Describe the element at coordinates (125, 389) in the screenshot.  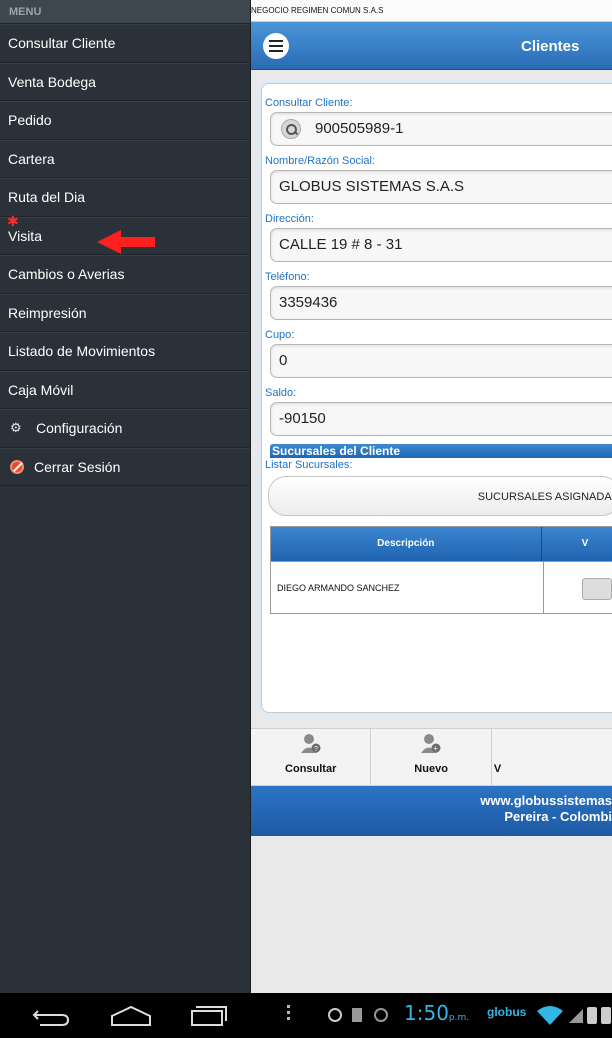
I see `sidebar-item-caja-movil: Caja Móvil` at that location.